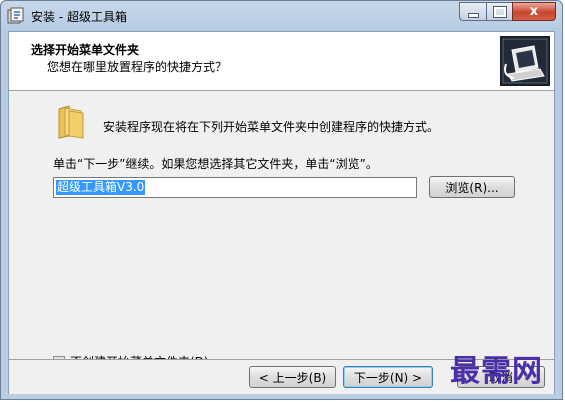 The width and height of the screenshot is (565, 402). What do you see at coordinates (85, 50) in the screenshot?
I see `page-title: 选择开始菜单文件夹` at bounding box center [85, 50].